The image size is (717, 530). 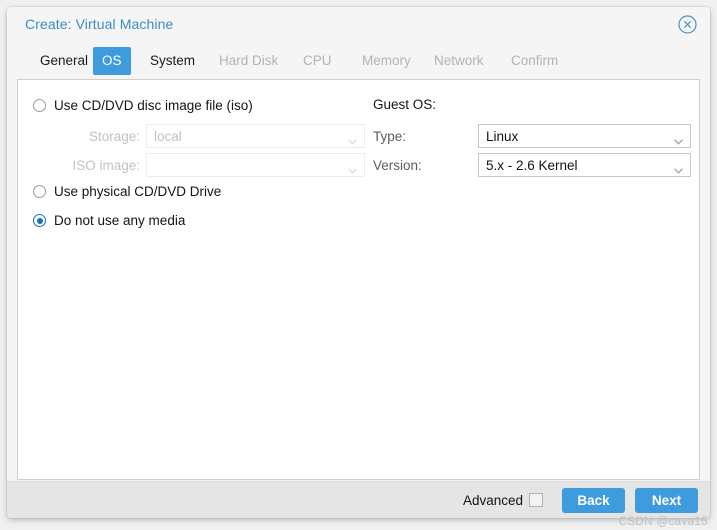 I want to click on guest-os-heading: Guest OS:, so click(x=405, y=104).